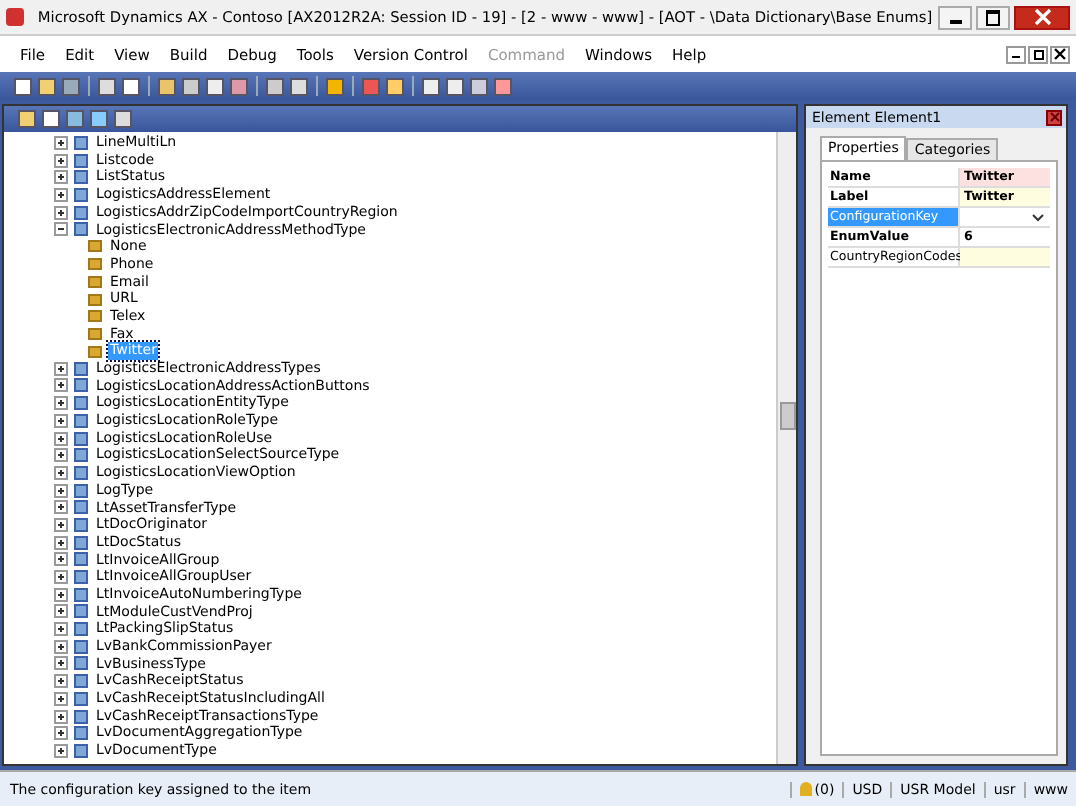  I want to click on collapse-icon, so click(61, 229).